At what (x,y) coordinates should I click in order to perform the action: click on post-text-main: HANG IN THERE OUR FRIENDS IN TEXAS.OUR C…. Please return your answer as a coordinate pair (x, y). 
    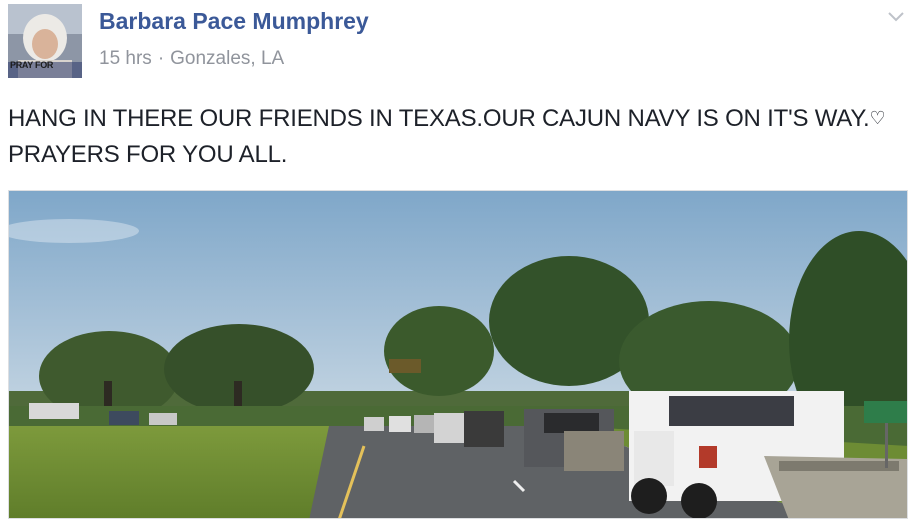
    Looking at the image, I should click on (439, 118).